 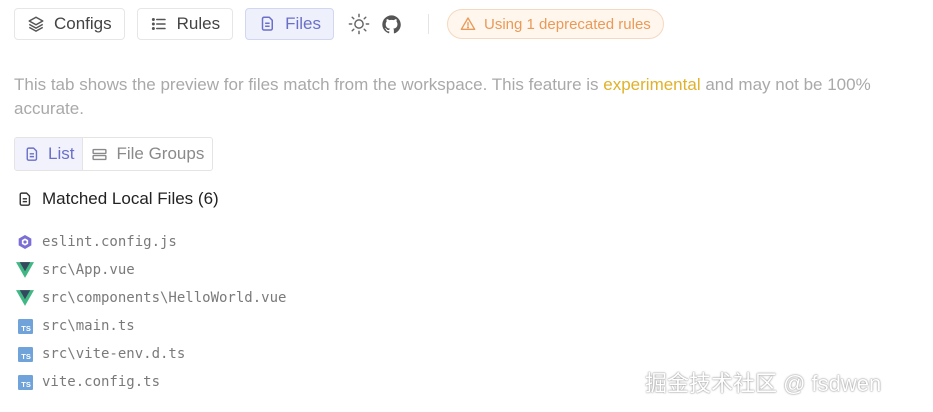 What do you see at coordinates (88, 326) in the screenshot?
I see `file-name: src\main.ts` at bounding box center [88, 326].